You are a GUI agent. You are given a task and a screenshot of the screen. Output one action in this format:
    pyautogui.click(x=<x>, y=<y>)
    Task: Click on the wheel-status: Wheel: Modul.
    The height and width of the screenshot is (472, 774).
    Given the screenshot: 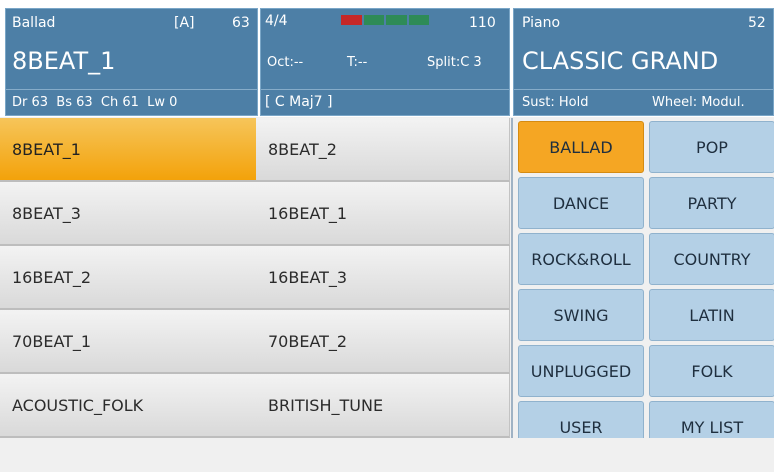 What is the action you would take?
    pyautogui.click(x=698, y=102)
    